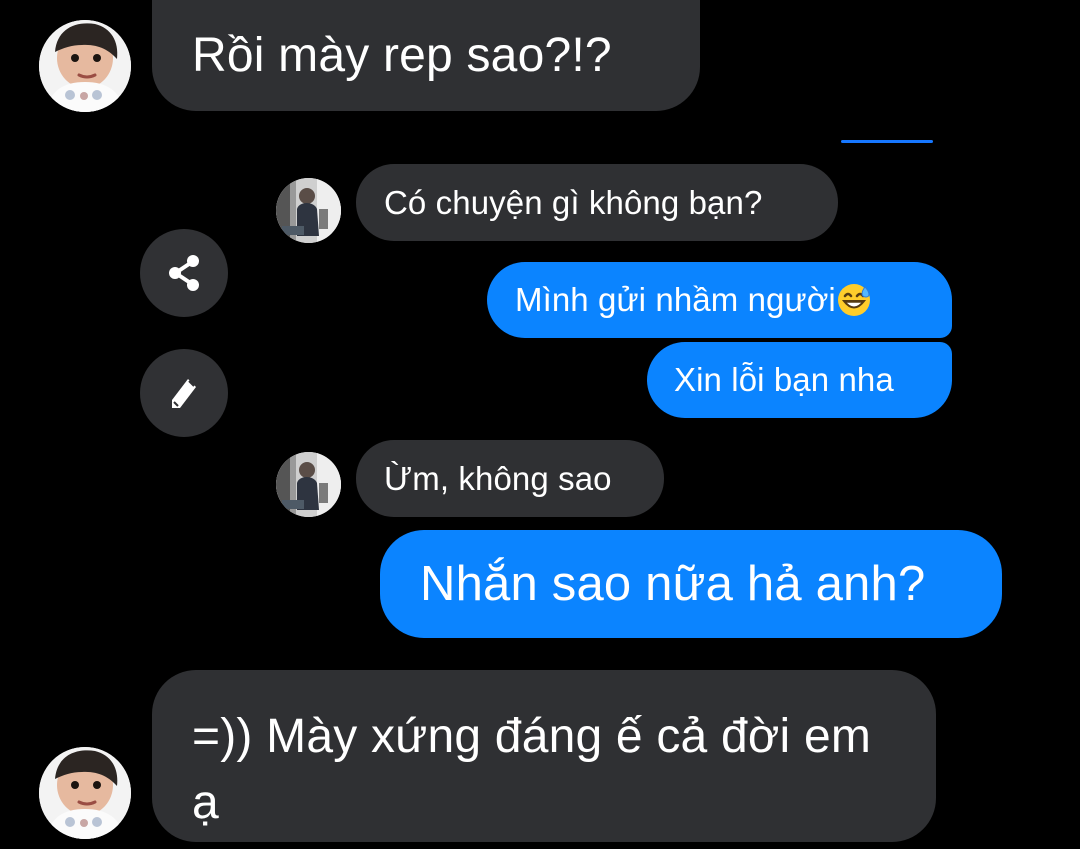 This screenshot has height=849, width=1080. Describe the element at coordinates (498, 478) in the screenshot. I see `message-text: Ừm, không sao` at that location.